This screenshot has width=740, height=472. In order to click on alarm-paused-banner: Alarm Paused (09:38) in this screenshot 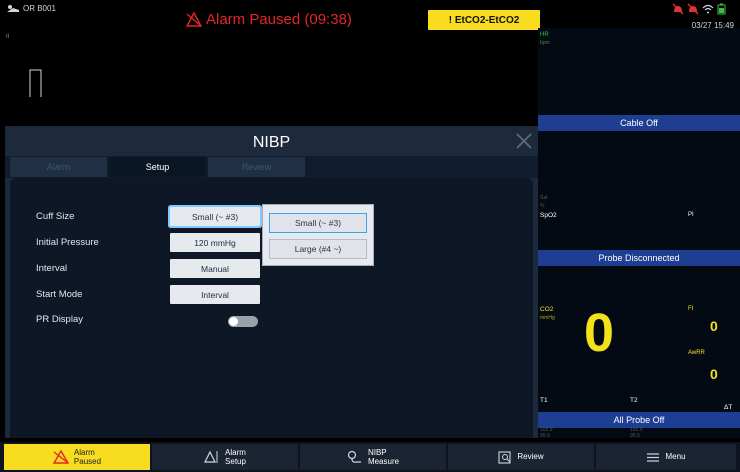, I will do `click(269, 19)`.